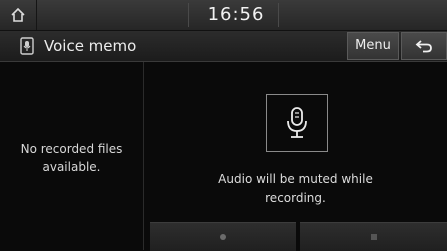 Image resolution: width=447 pixels, height=251 pixels. What do you see at coordinates (373, 46) in the screenshot?
I see `menu-button: Menu` at bounding box center [373, 46].